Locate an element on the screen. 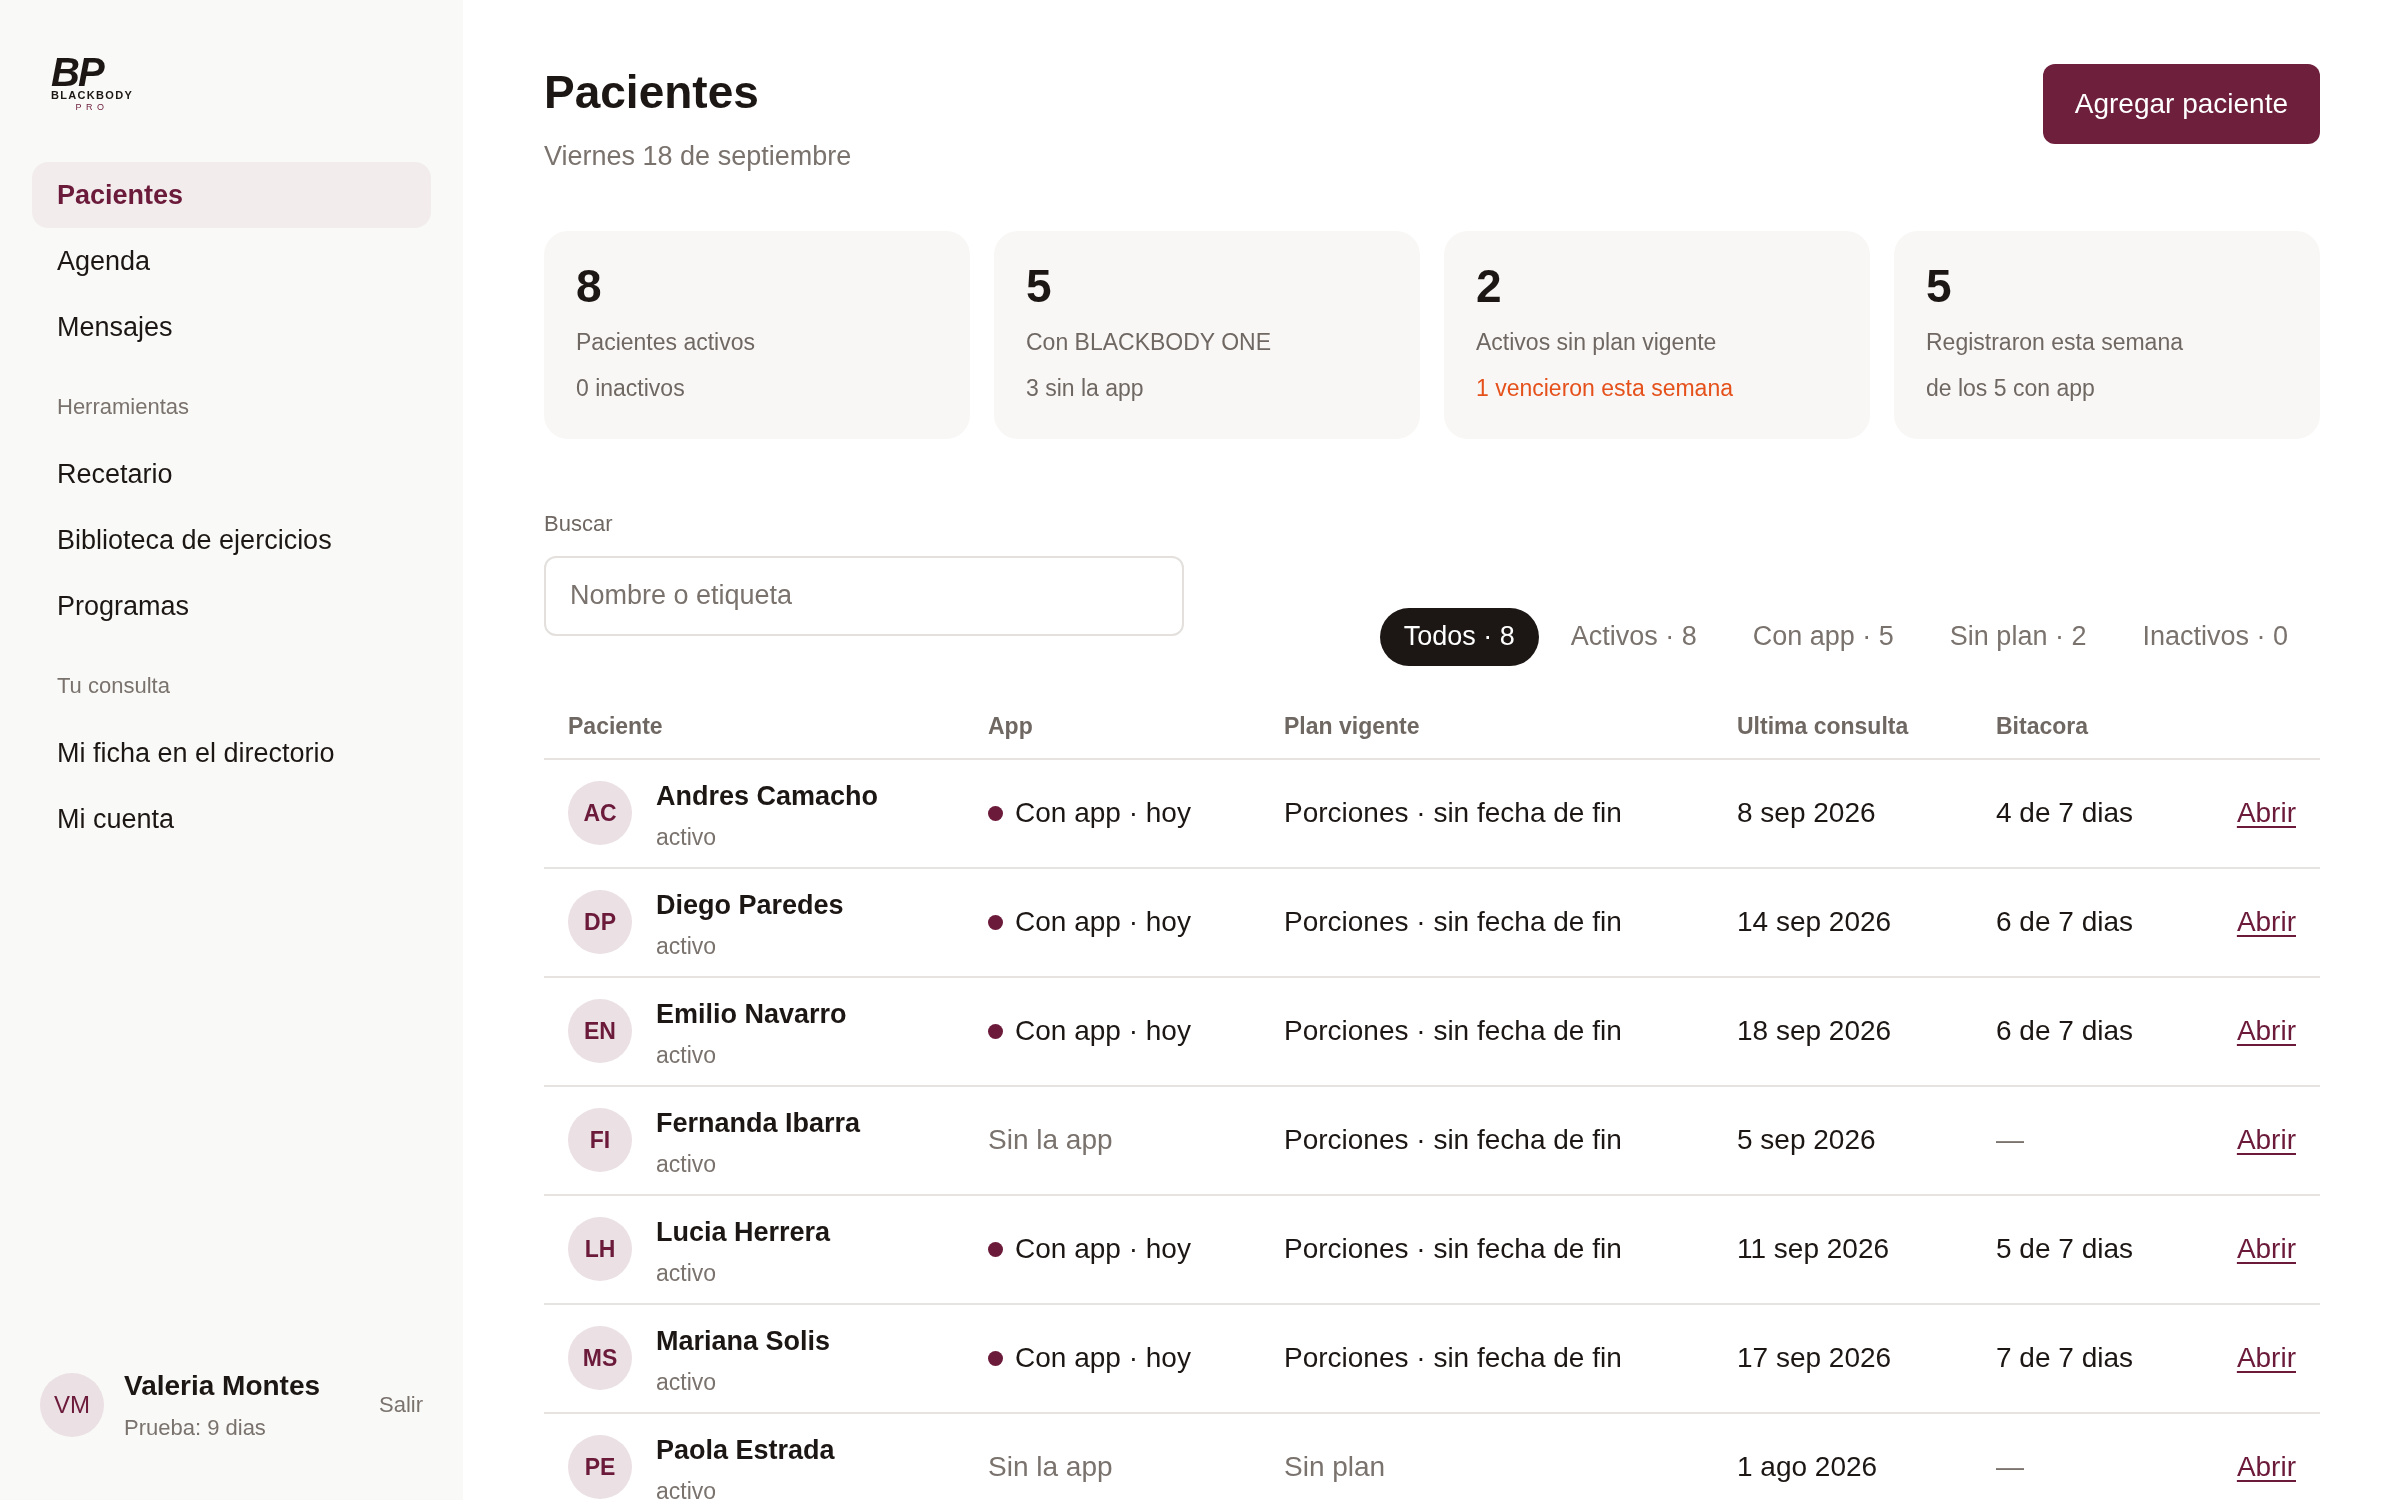 This screenshot has height=1500, width=2400. filter-tab: Inactivos · 0 is located at coordinates (2215, 636).